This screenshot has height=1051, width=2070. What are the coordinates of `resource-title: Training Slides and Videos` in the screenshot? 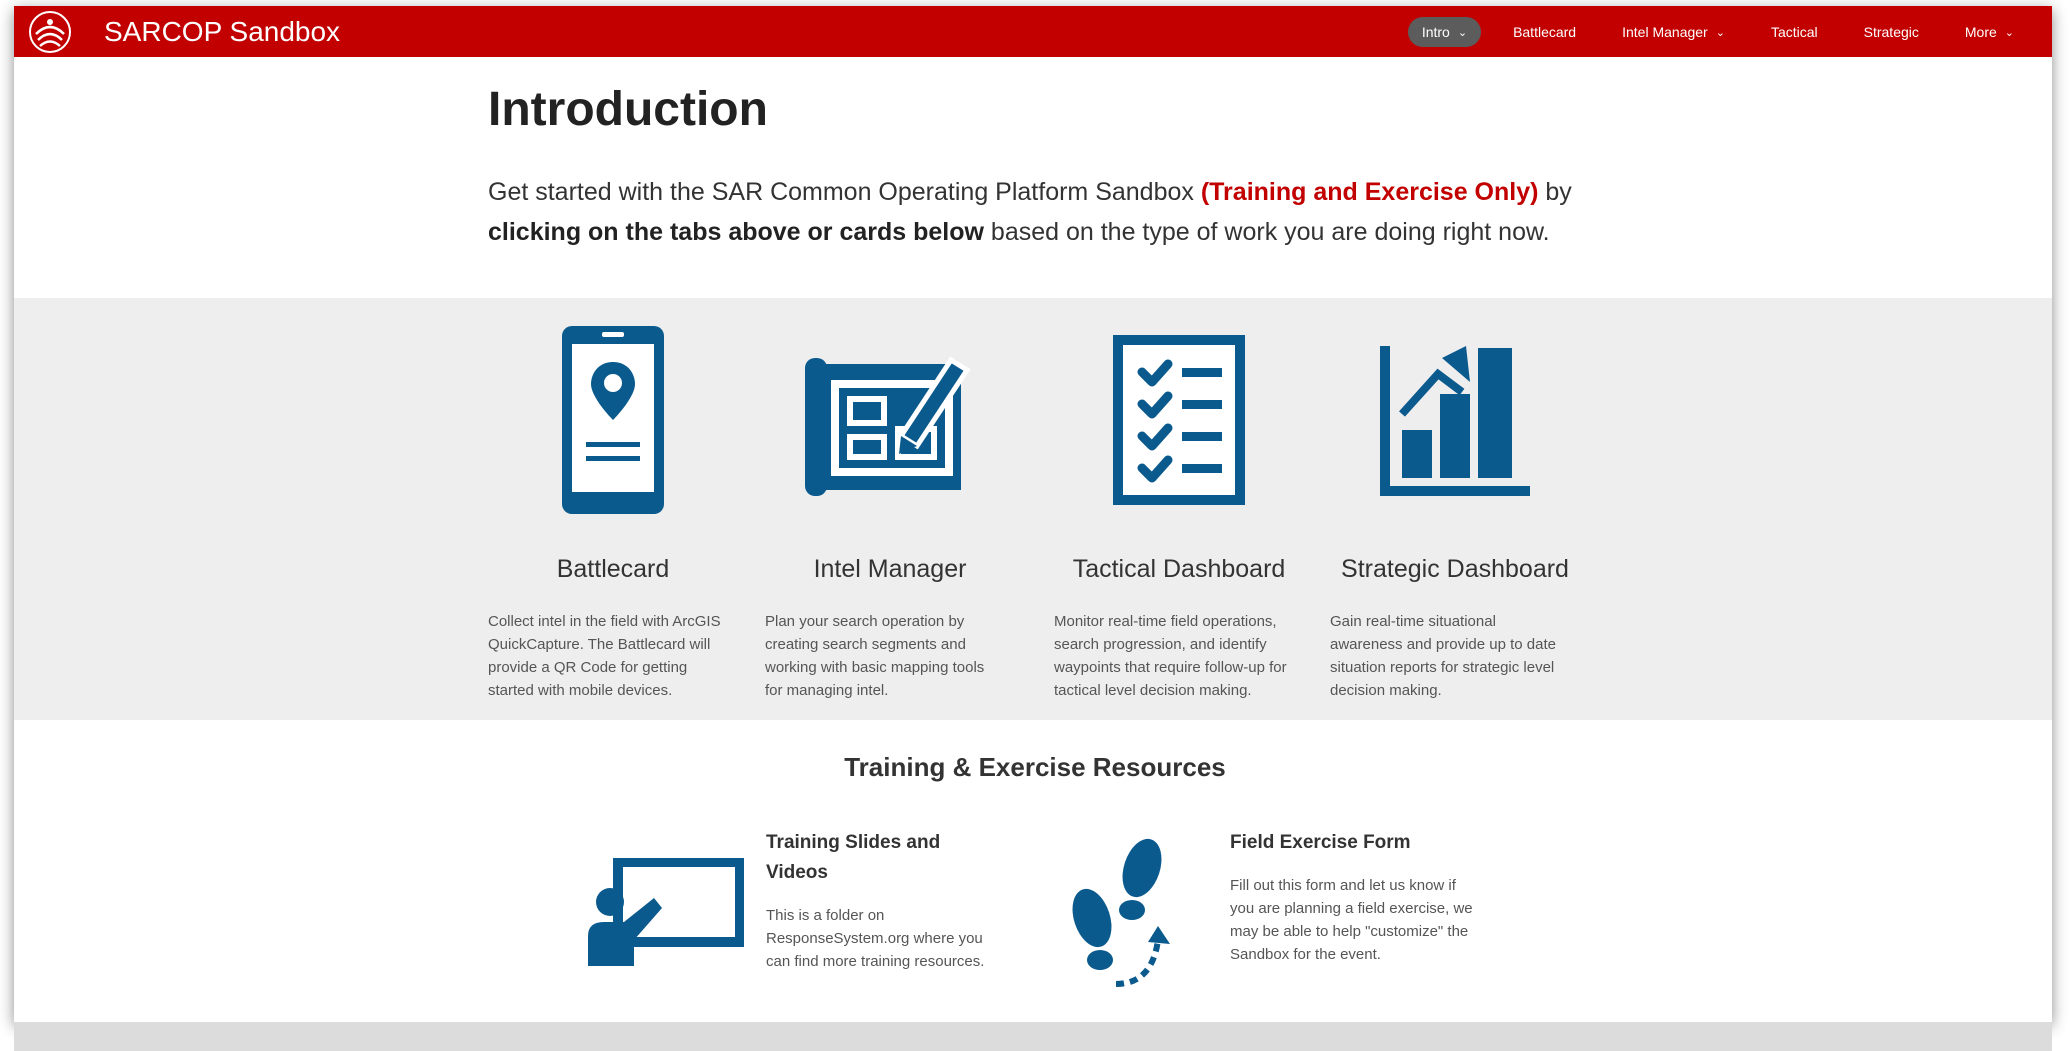 It's located at (853, 857).